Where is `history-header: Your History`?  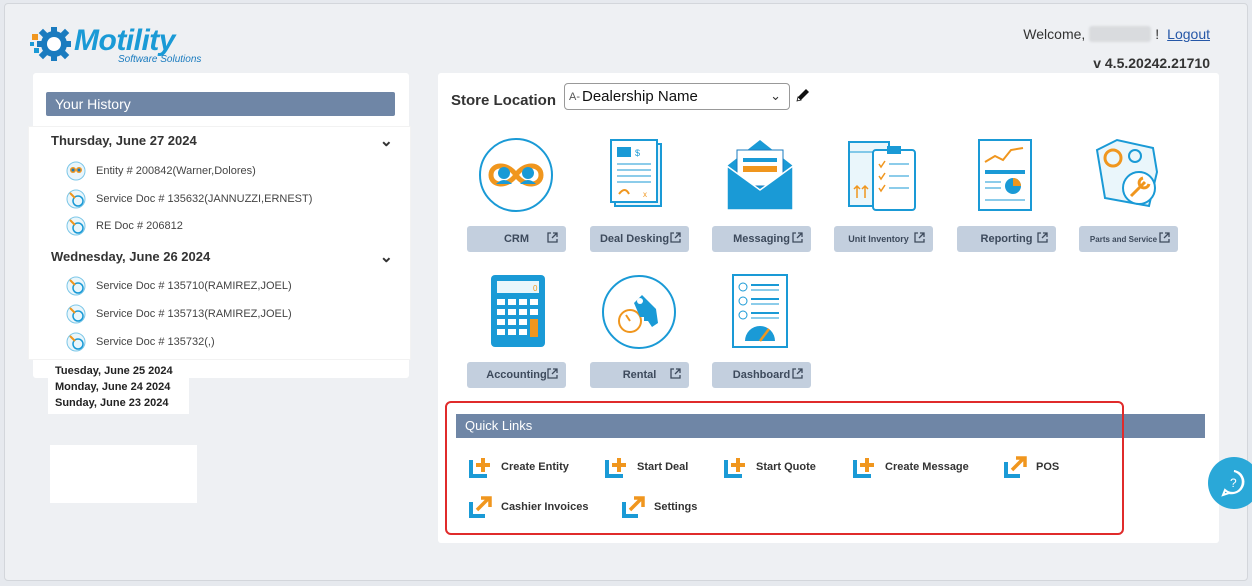 history-header: Your History is located at coordinates (220, 104).